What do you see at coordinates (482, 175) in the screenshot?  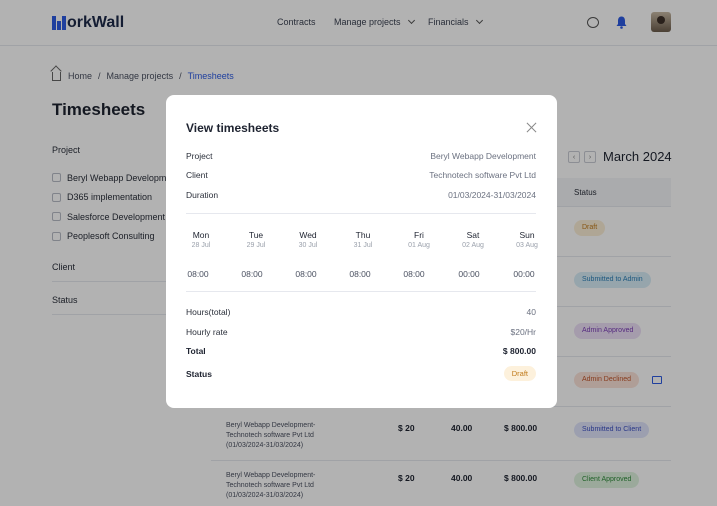 I see `client-value: Technotech software Pvt Ltd` at bounding box center [482, 175].